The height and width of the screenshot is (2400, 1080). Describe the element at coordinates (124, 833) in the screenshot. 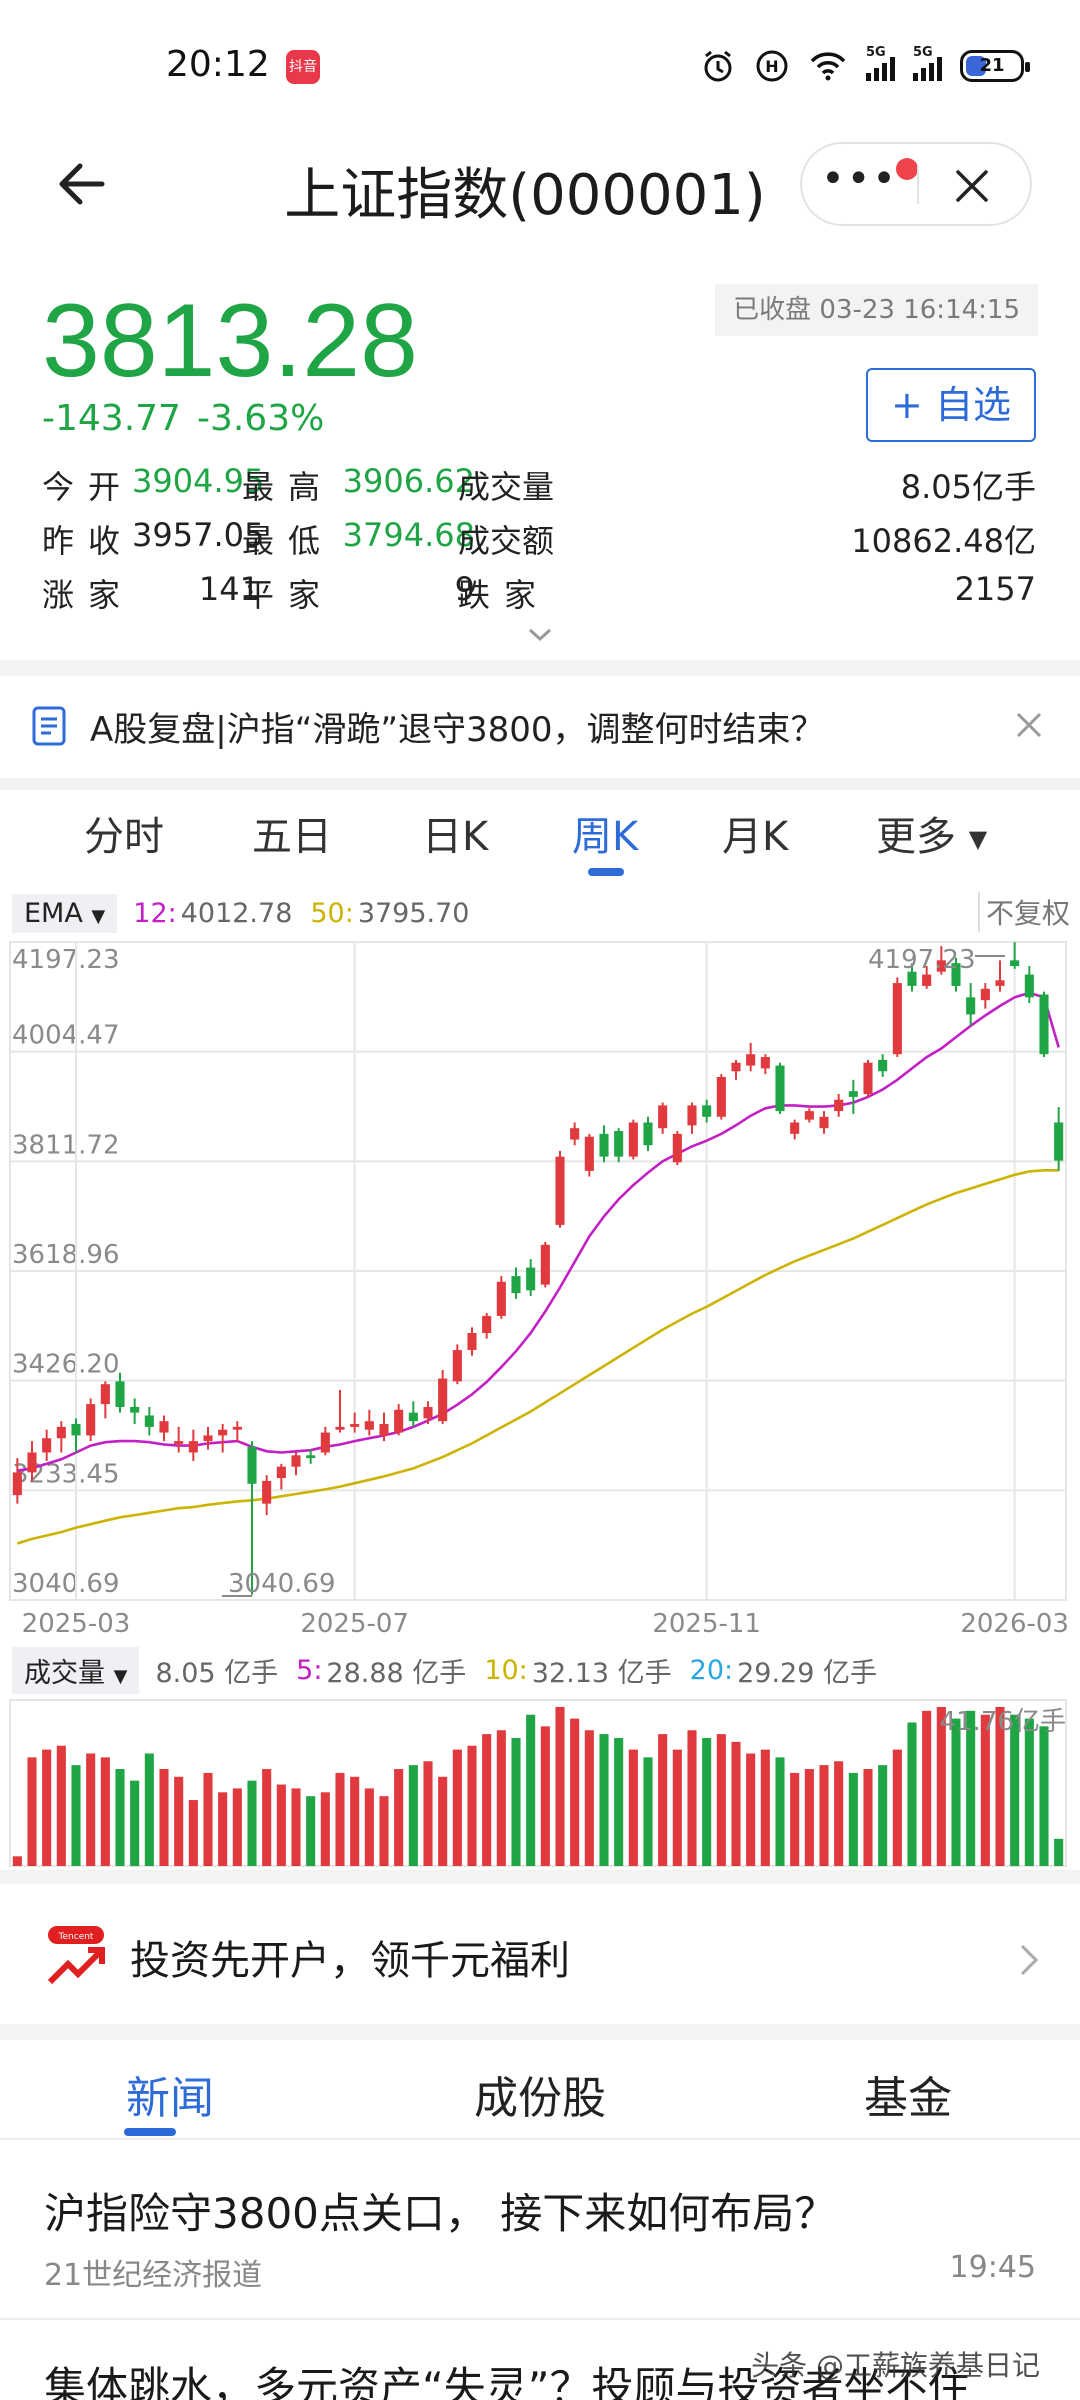

I see `tab-intraday: 分时` at that location.